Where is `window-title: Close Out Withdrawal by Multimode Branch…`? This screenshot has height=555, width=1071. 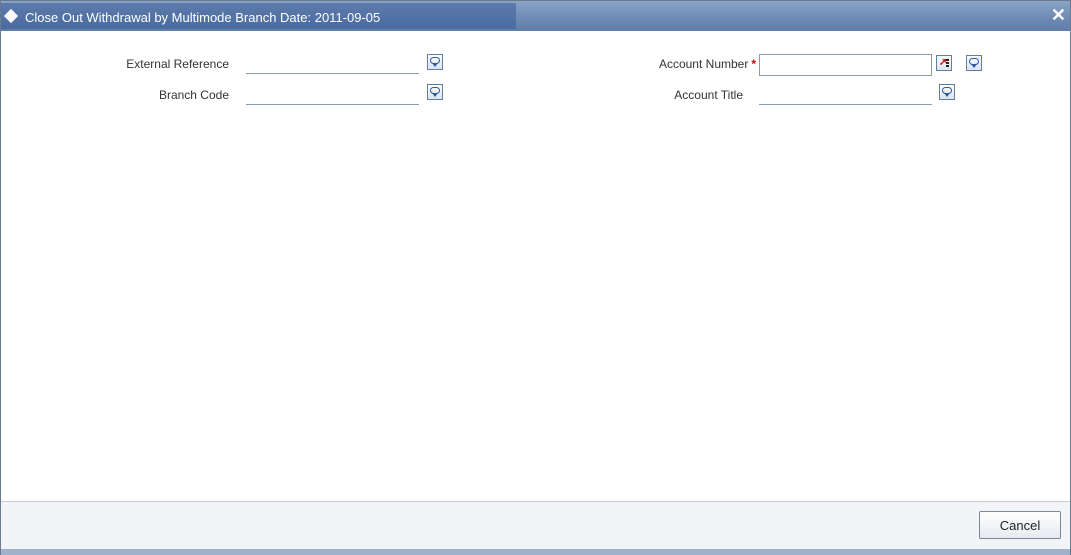 window-title: Close Out Withdrawal by Multimode Branch… is located at coordinates (203, 17).